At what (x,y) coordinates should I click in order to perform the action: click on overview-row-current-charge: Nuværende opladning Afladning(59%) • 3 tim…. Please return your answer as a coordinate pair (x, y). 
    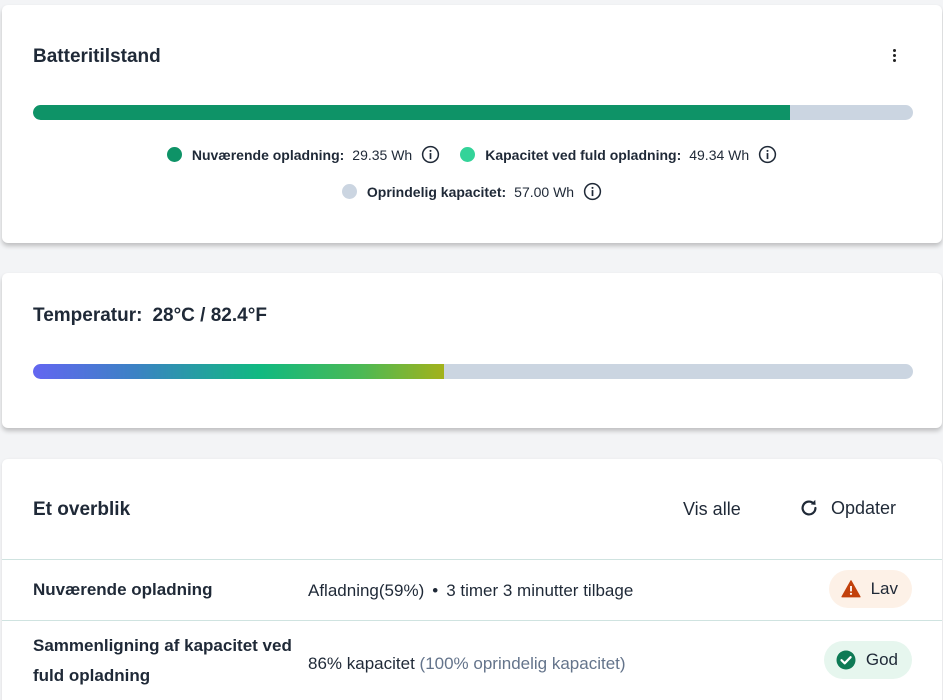
    Looking at the image, I should click on (472, 589).